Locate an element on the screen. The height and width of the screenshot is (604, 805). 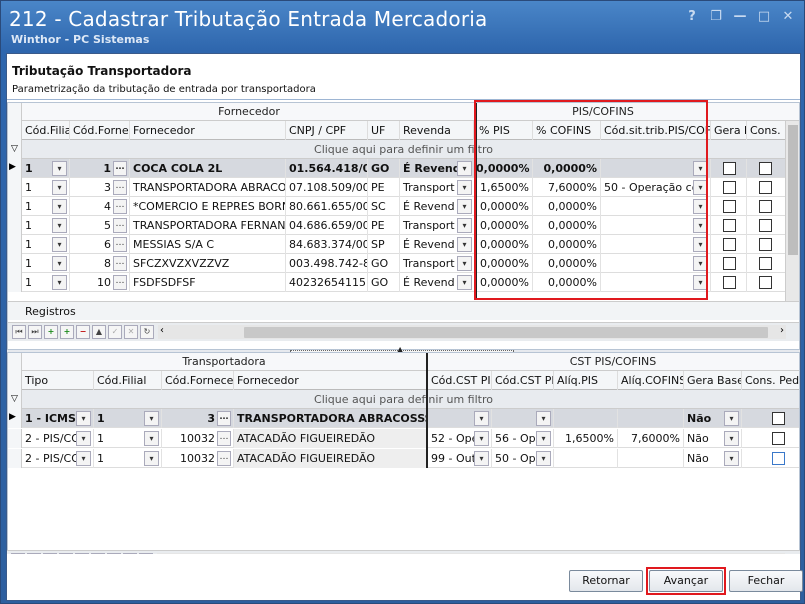
add-icon: + is located at coordinates (51, 332).